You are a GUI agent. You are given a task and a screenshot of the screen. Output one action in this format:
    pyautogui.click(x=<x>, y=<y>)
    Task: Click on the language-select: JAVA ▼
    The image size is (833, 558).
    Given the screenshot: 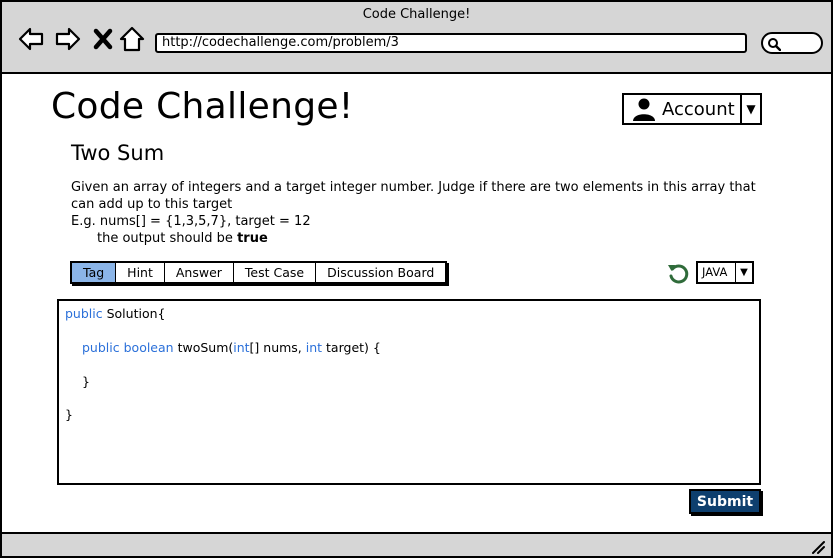 What is the action you would take?
    pyautogui.click(x=725, y=272)
    